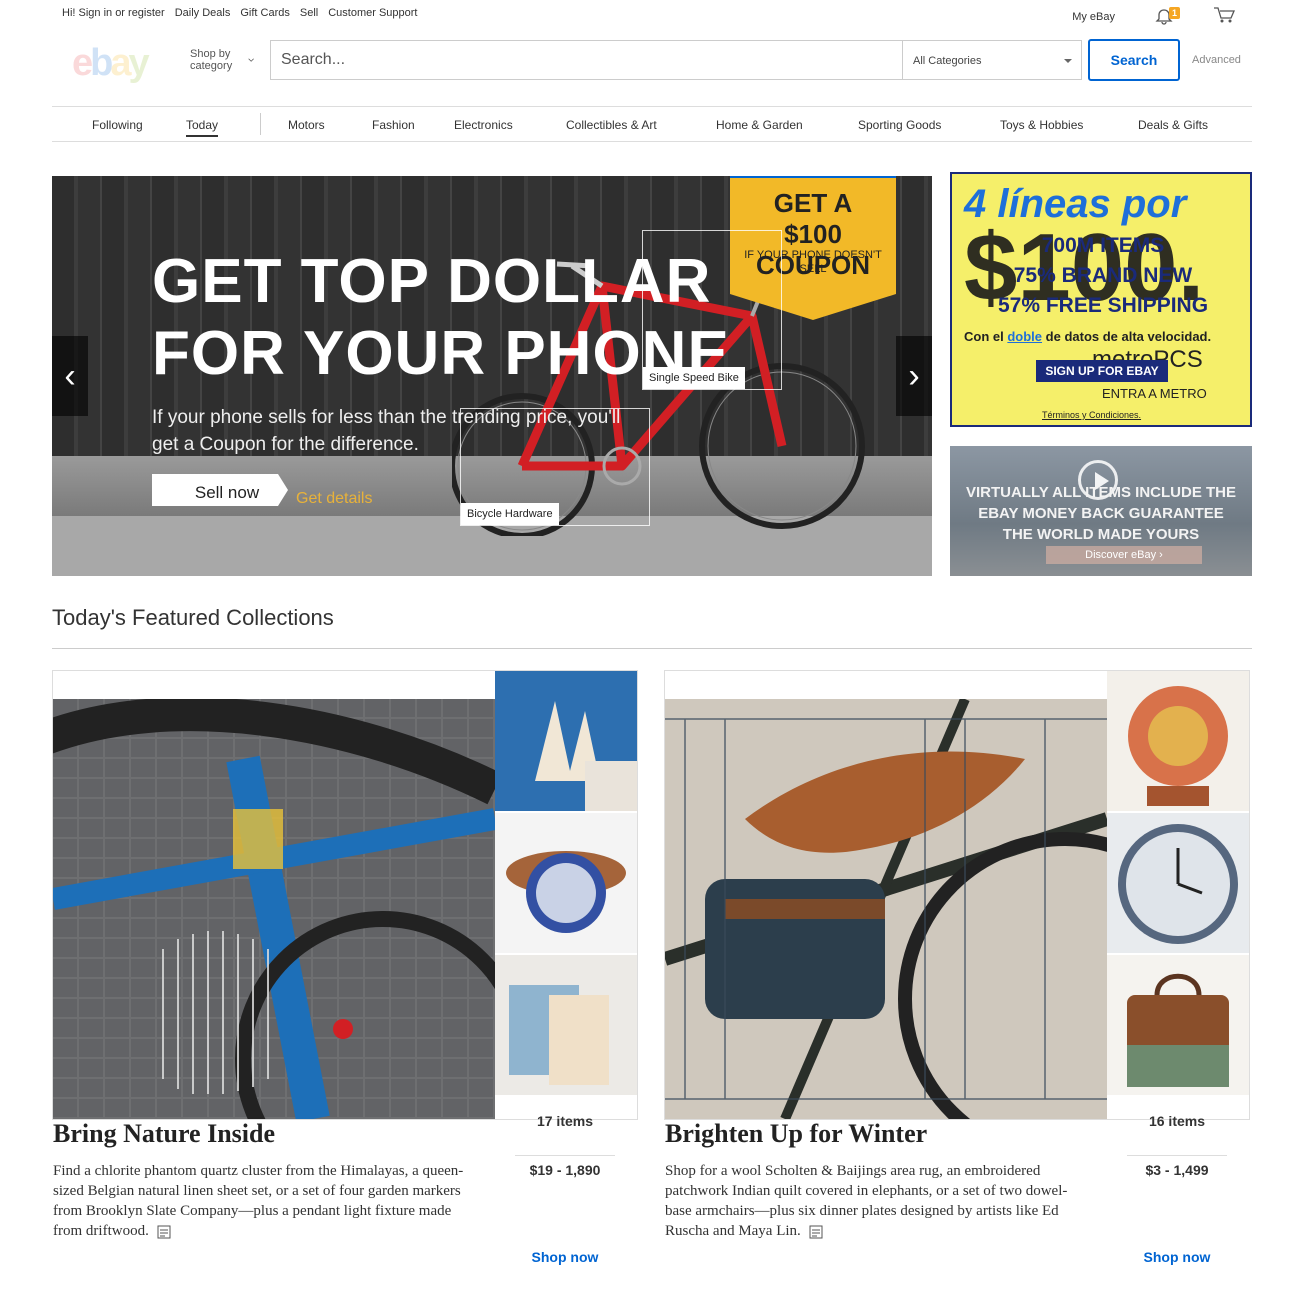 Image resolution: width=1295 pixels, height=1300 pixels. I want to click on nav-motors: Motors, so click(306, 125).